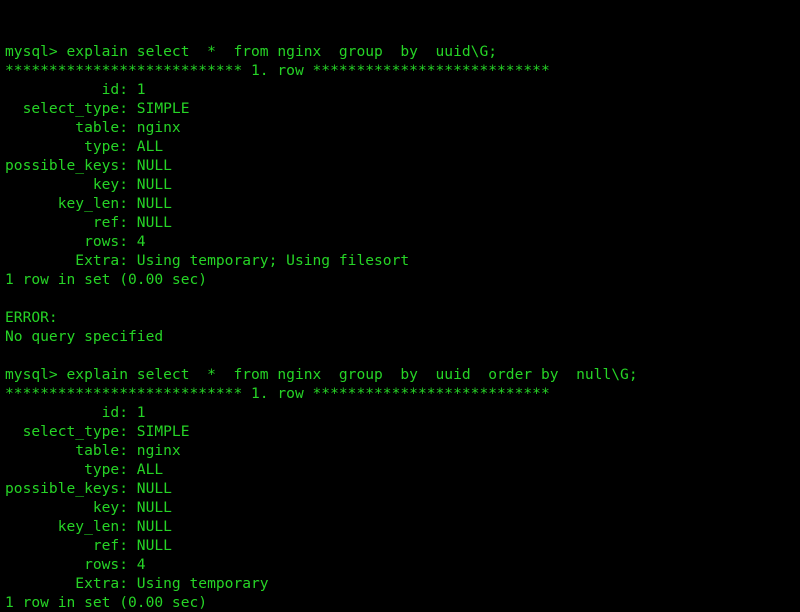 Image resolution: width=800 pixels, height=612 pixels. Describe the element at coordinates (84, 336) in the screenshot. I see `terminal-line: No query specified` at that location.